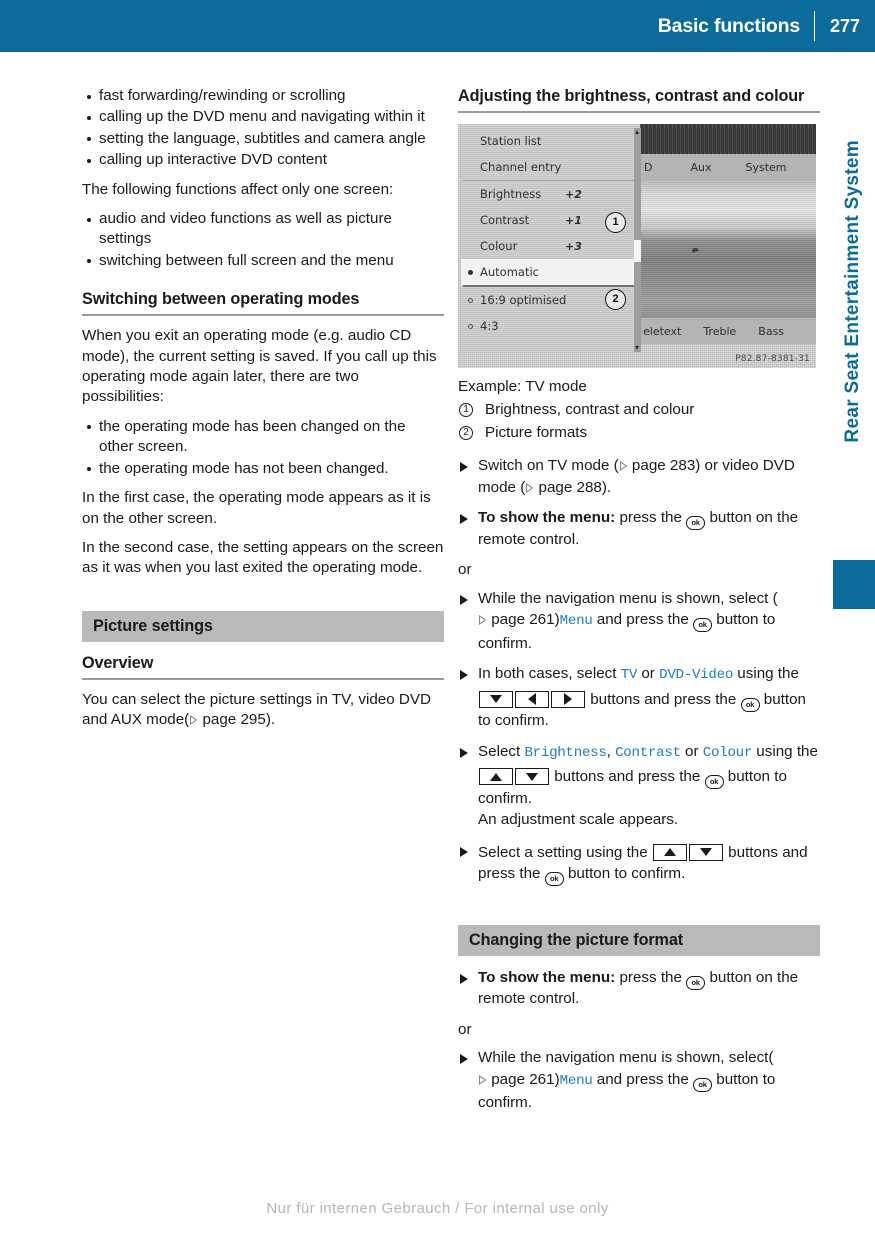 The image size is (875, 1241). What do you see at coordinates (573, 220) in the screenshot?
I see `menu-row-value: +1` at bounding box center [573, 220].